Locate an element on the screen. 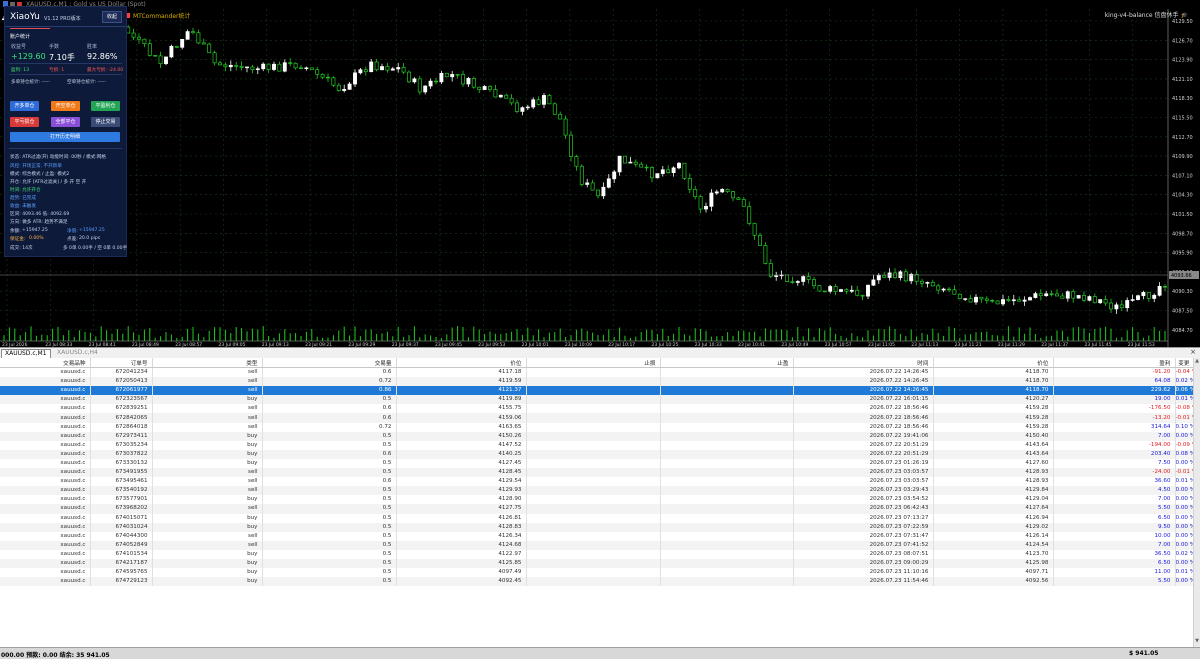 The image size is (1200, 659). table-cell: 674101534 is located at coordinates (121, 554).